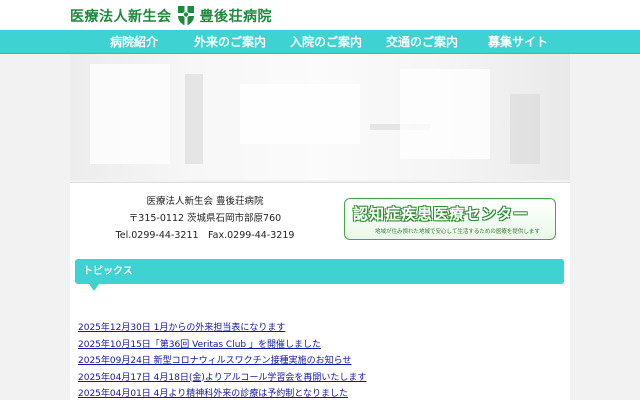 The height and width of the screenshot is (400, 640). What do you see at coordinates (185, 16) in the screenshot?
I see `shield-cross-icon` at bounding box center [185, 16].